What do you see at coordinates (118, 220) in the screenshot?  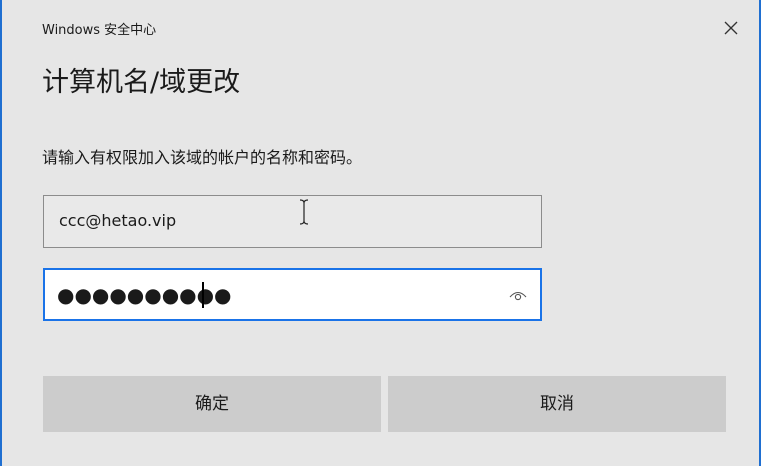 I see `username-value: ccc@hetao.vip` at bounding box center [118, 220].